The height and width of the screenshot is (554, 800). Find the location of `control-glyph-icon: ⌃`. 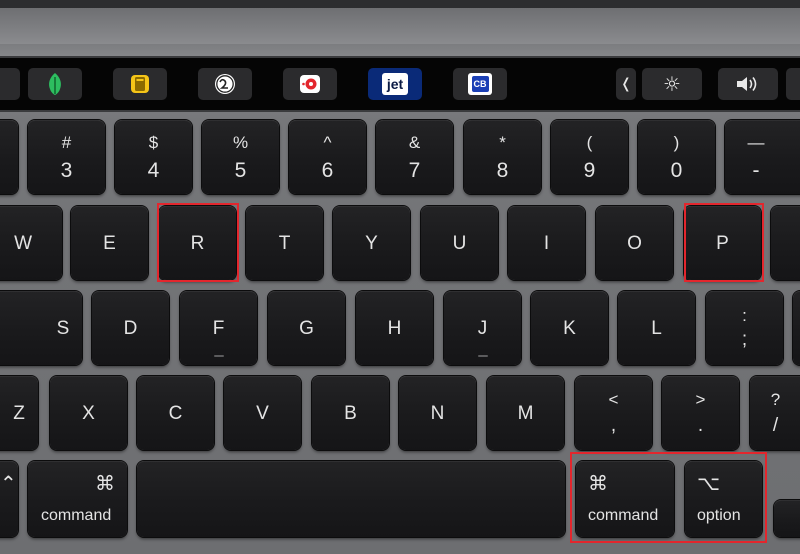

control-glyph-icon: ⌃ is located at coordinates (8, 483).